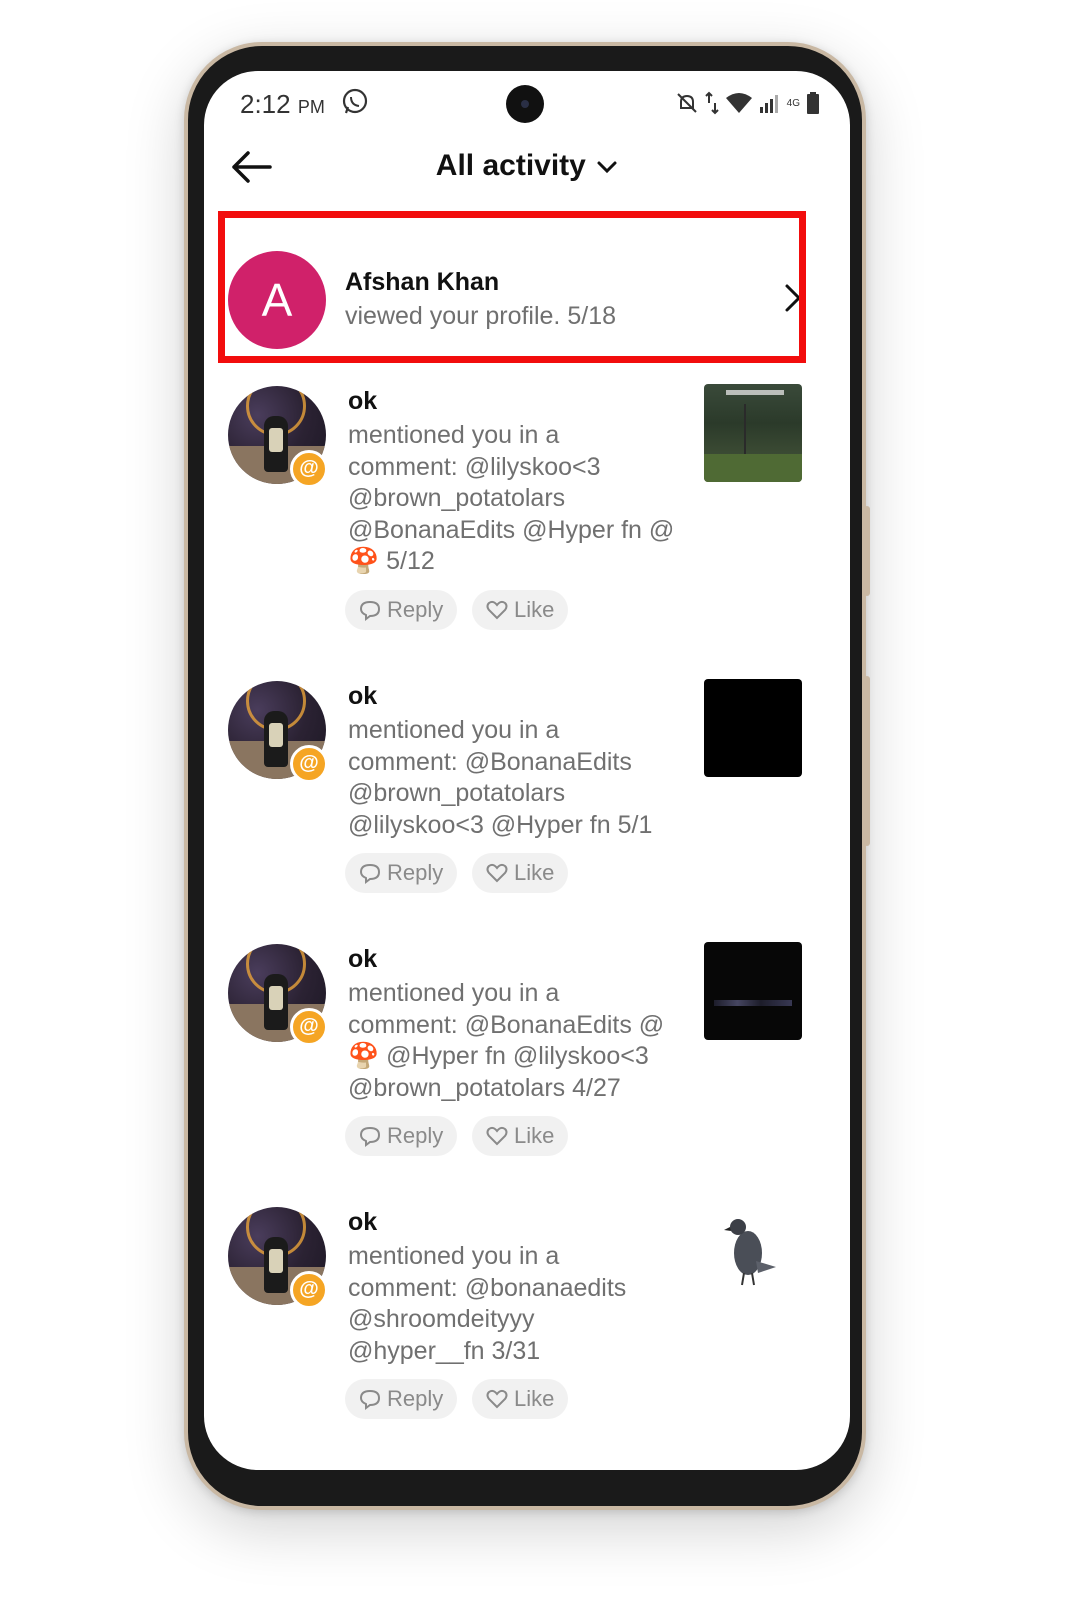 Image resolution: width=1080 pixels, height=1620 pixels. I want to click on comment-line: comment: @BonanaEdits, so click(490, 761).